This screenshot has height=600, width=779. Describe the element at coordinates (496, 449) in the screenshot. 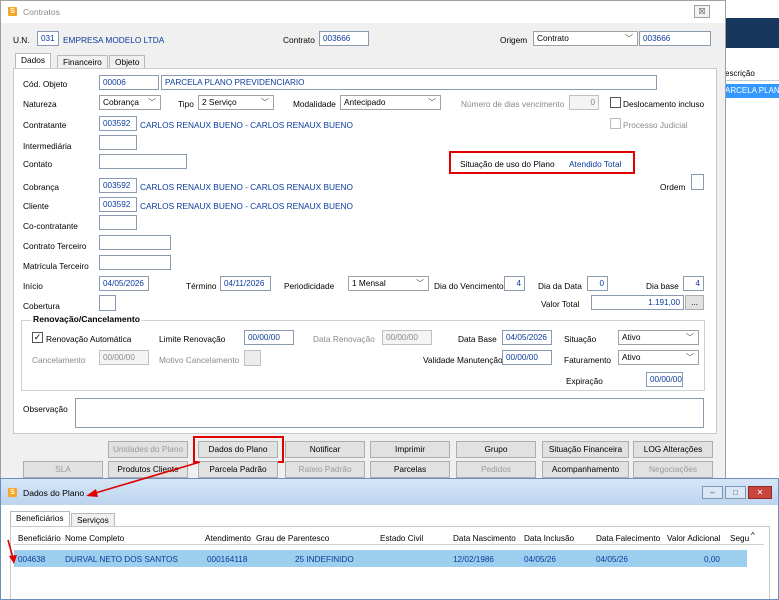

I see `grupo-button: Grupo` at that location.